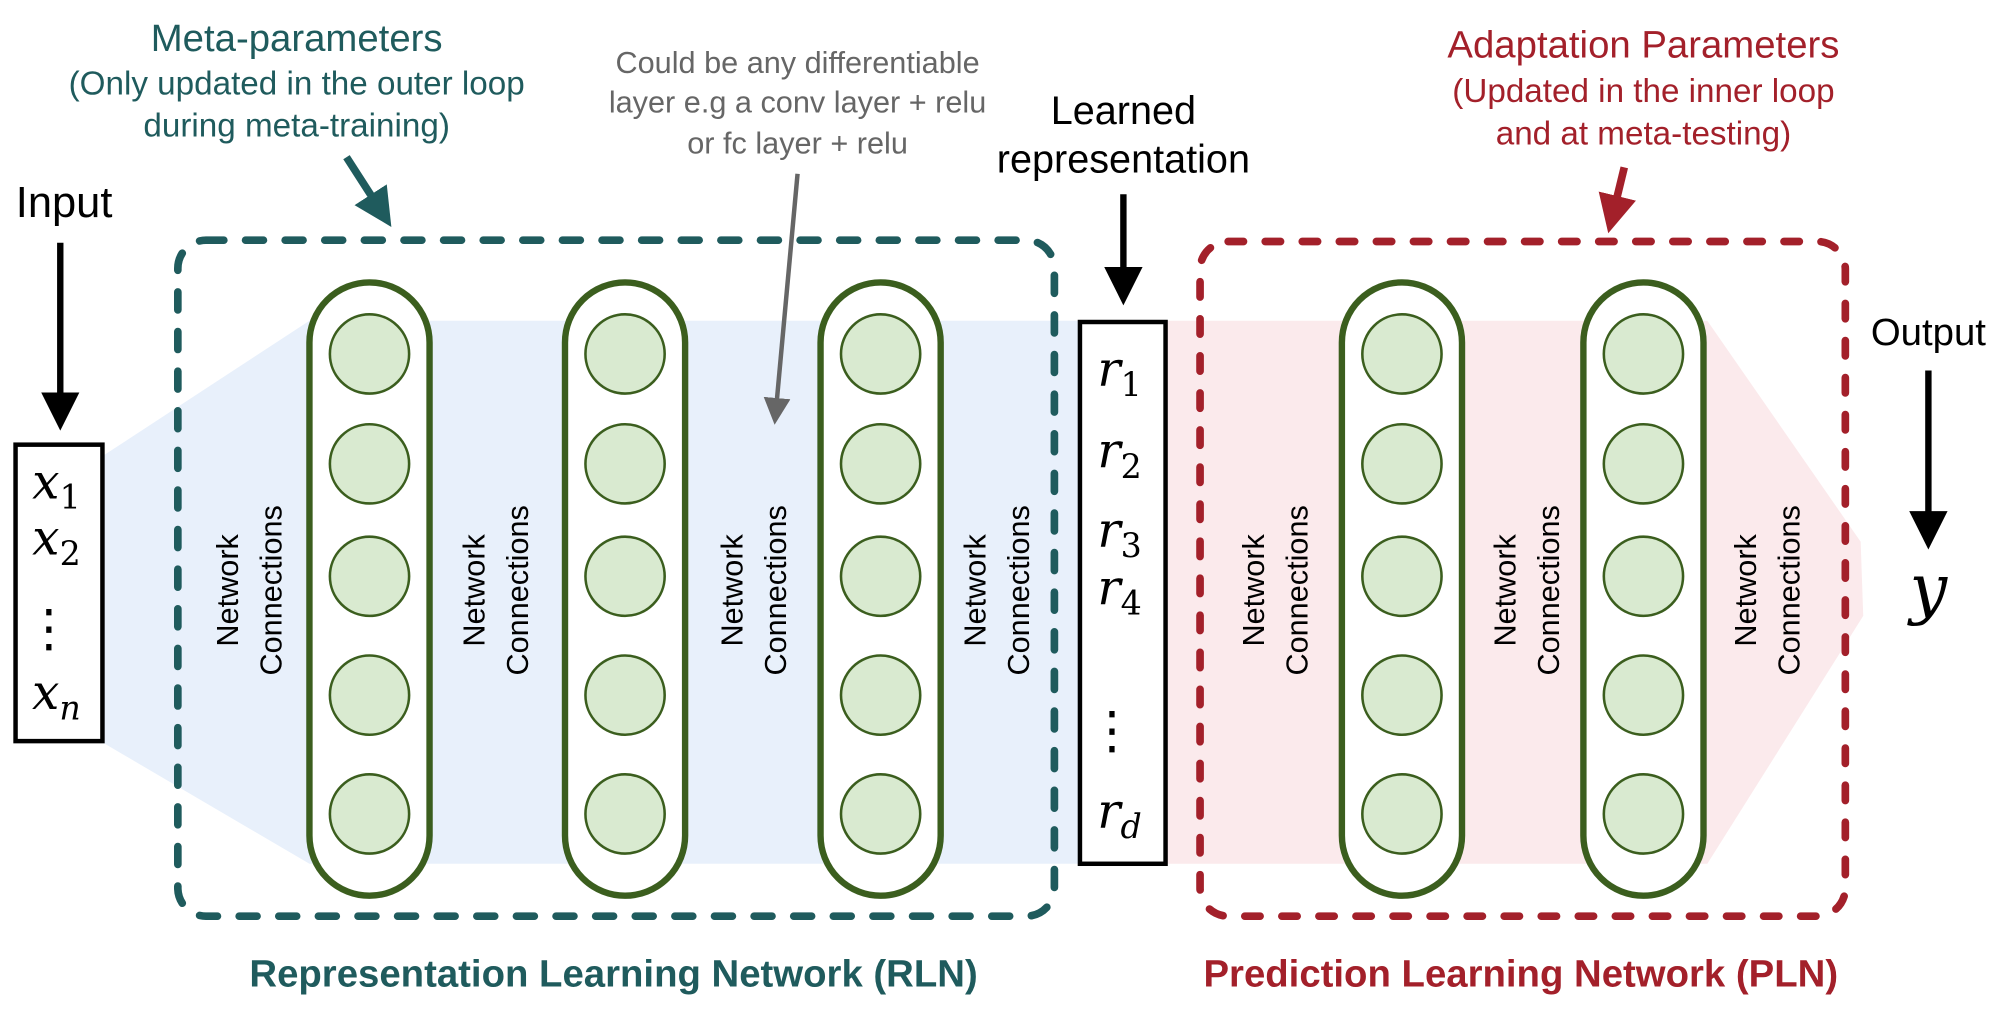 Image resolution: width=2004 pixels, height=1012 pixels. Describe the element at coordinates (1928, 332) in the screenshot. I see `output-label: Output` at that location.